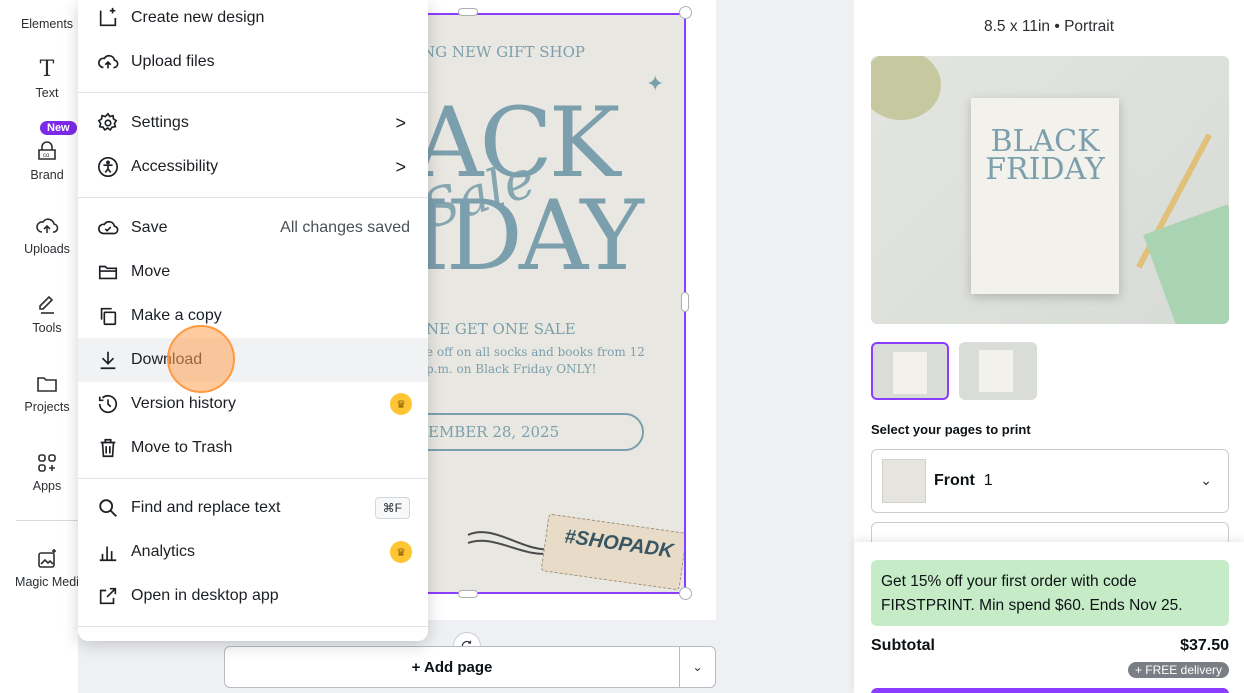 Image resolution: width=1244 pixels, height=693 pixels. What do you see at coordinates (529, 236) in the screenshot?
I see `design-friday-text: IDAY` at bounding box center [529, 236].